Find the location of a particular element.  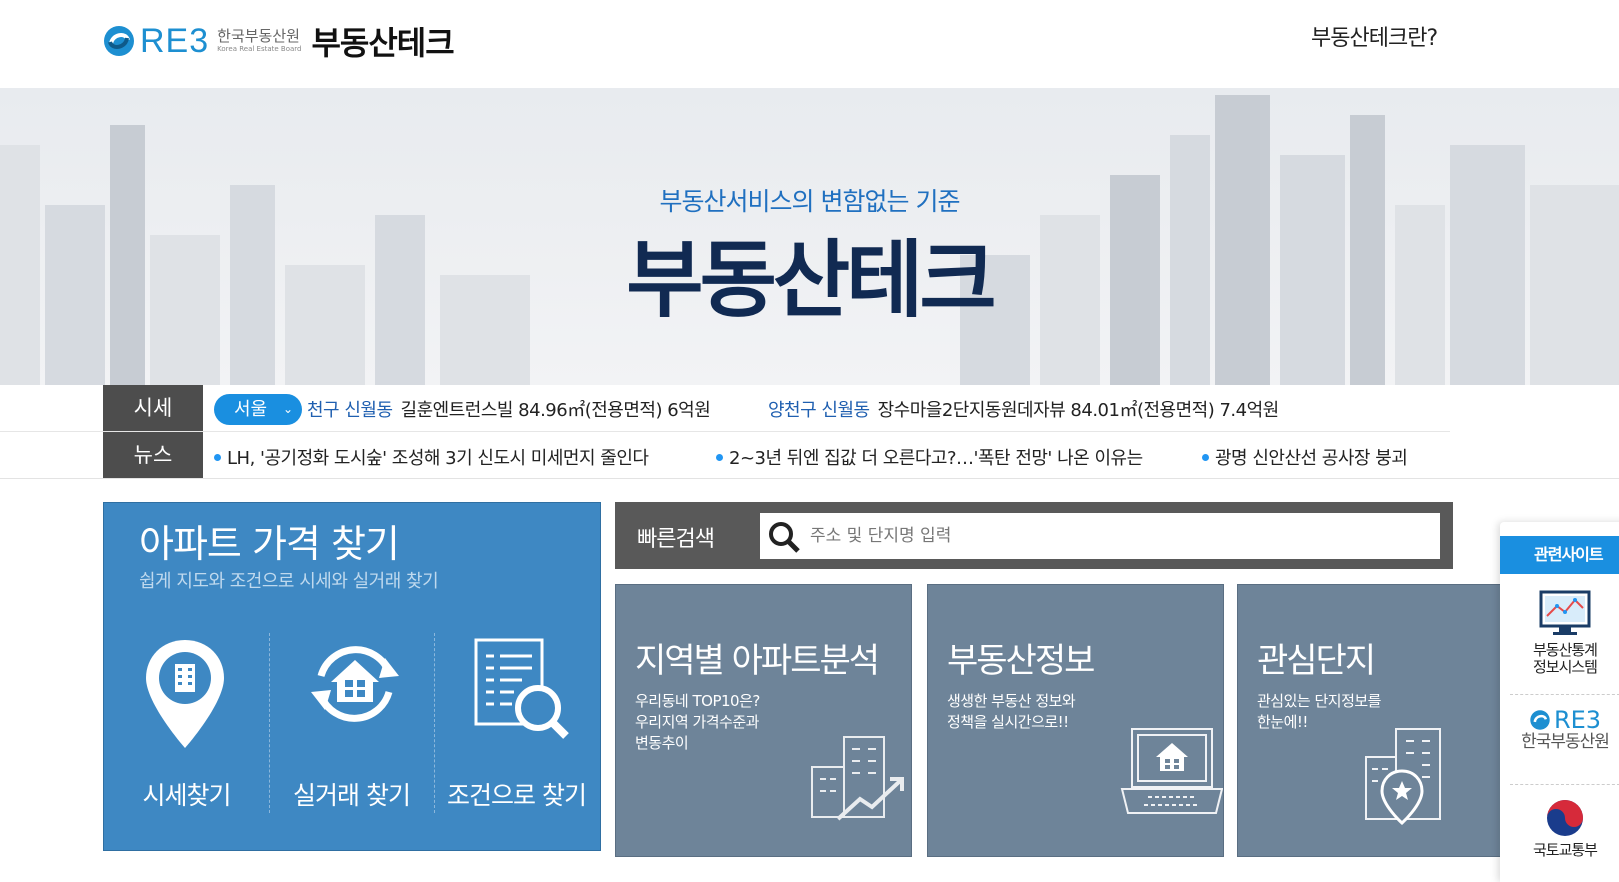

related-sites-panel: 관련사이트 부동산통계 정보시스템 RE3 한국부동산원 국토교통부 is located at coordinates (1559, 702).